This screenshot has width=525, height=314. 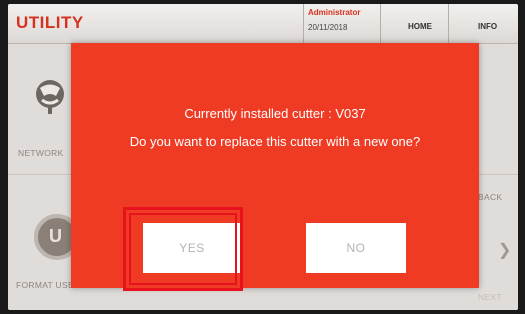 What do you see at coordinates (504, 250) in the screenshot?
I see `chevron-right-icon: ❯` at bounding box center [504, 250].